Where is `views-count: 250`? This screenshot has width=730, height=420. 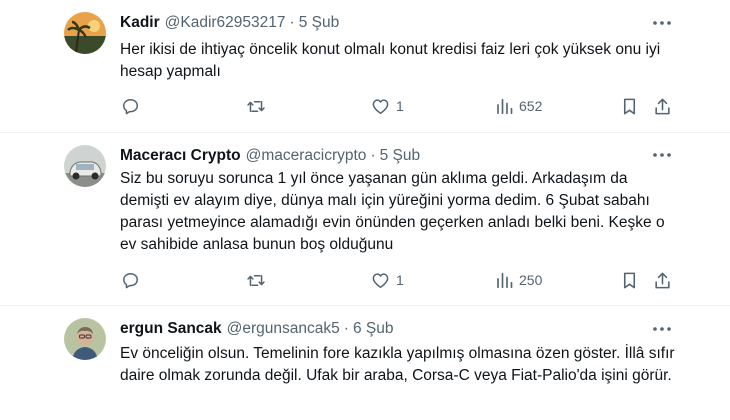 views-count: 250 is located at coordinates (531, 280).